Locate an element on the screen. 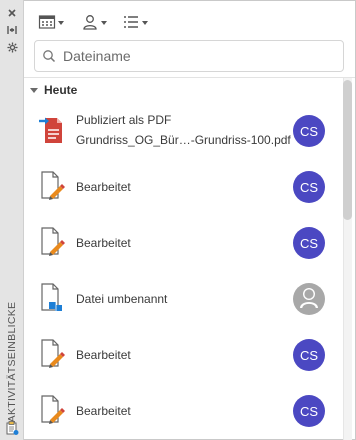 The height and width of the screenshot is (440, 356). file-rename-icon is located at coordinates (52, 297).